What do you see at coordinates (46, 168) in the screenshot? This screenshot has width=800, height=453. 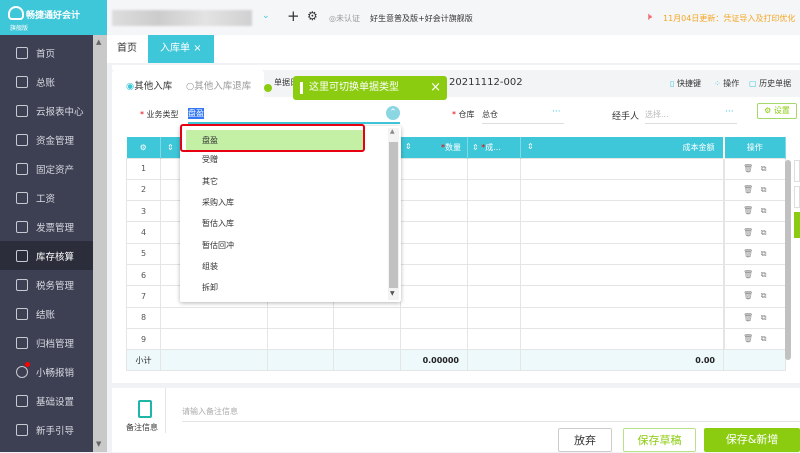 I see `sidebar-item: 固定资产` at bounding box center [46, 168].